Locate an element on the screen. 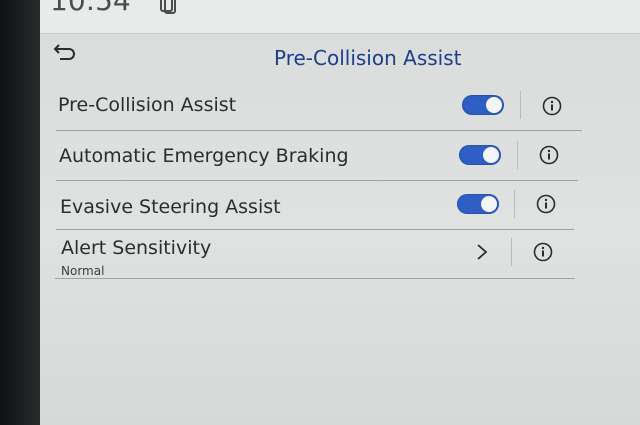  pre-collision-assist-toggle is located at coordinates (483, 105).